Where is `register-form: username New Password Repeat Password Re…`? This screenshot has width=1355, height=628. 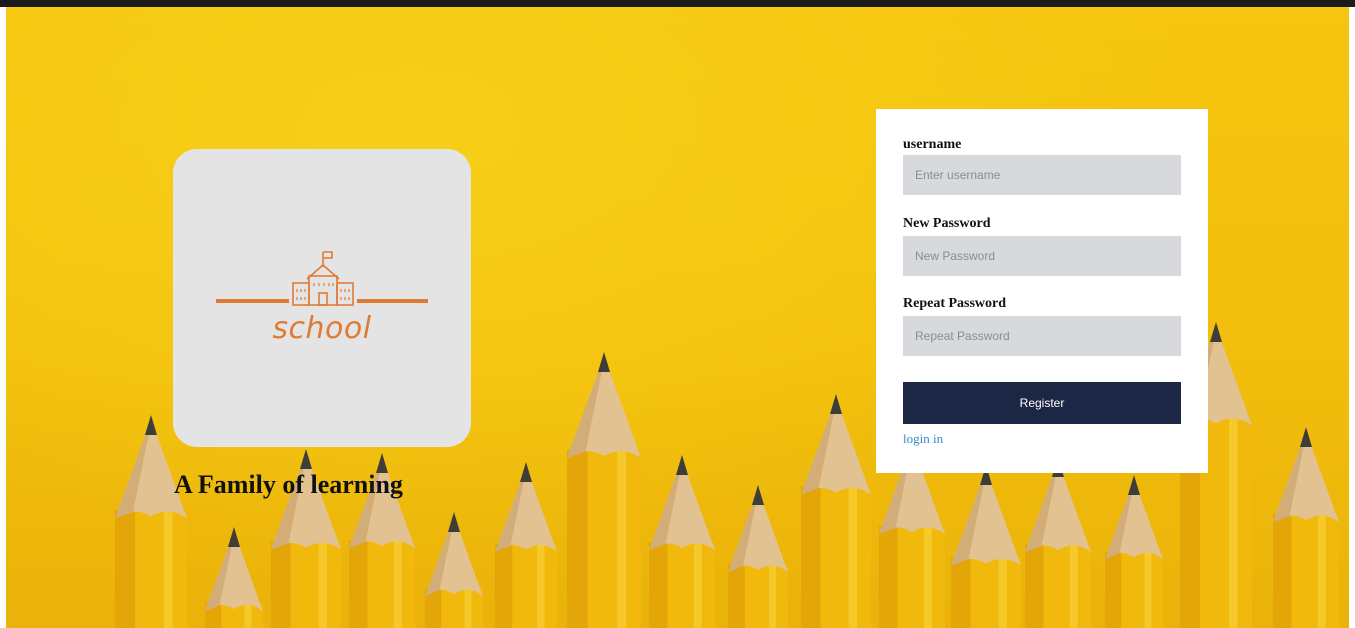
register-form: username New Password Repeat Password Re… is located at coordinates (1042, 291).